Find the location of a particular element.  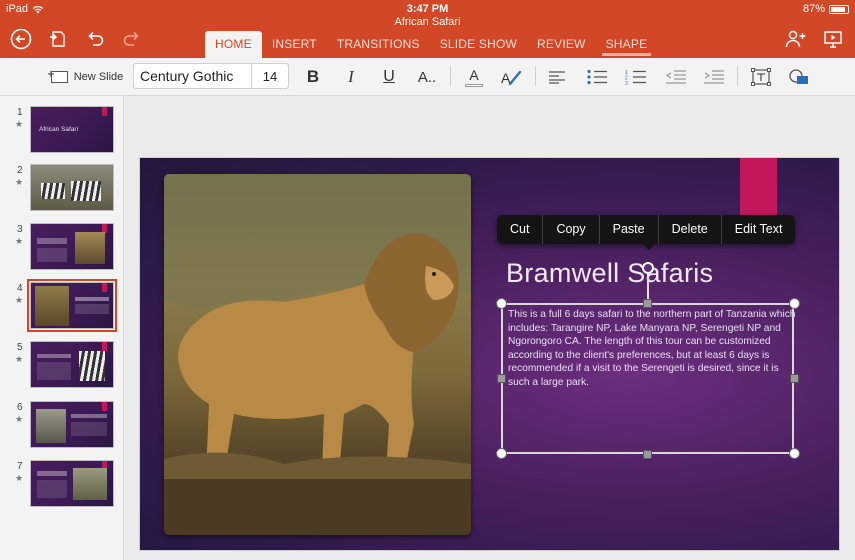

font-size-field: 14 is located at coordinates (270, 76).